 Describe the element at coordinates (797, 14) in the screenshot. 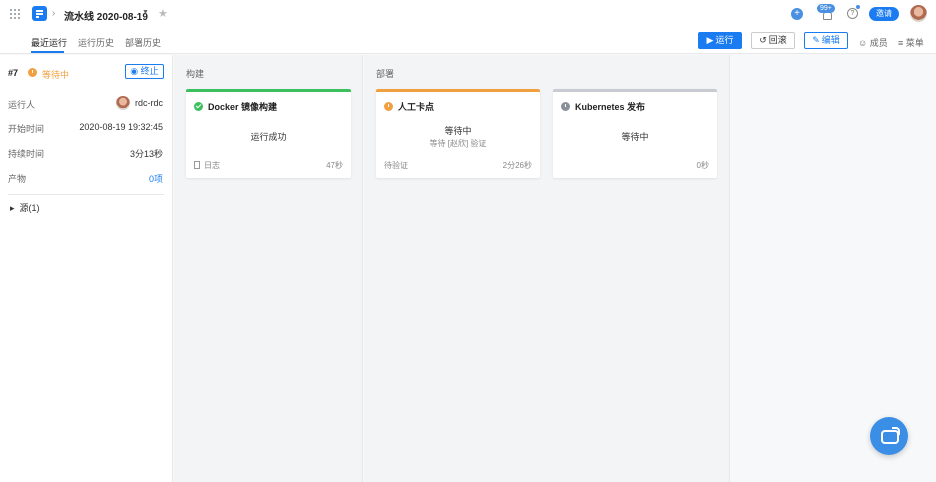

I see `plus-icon: +` at that location.